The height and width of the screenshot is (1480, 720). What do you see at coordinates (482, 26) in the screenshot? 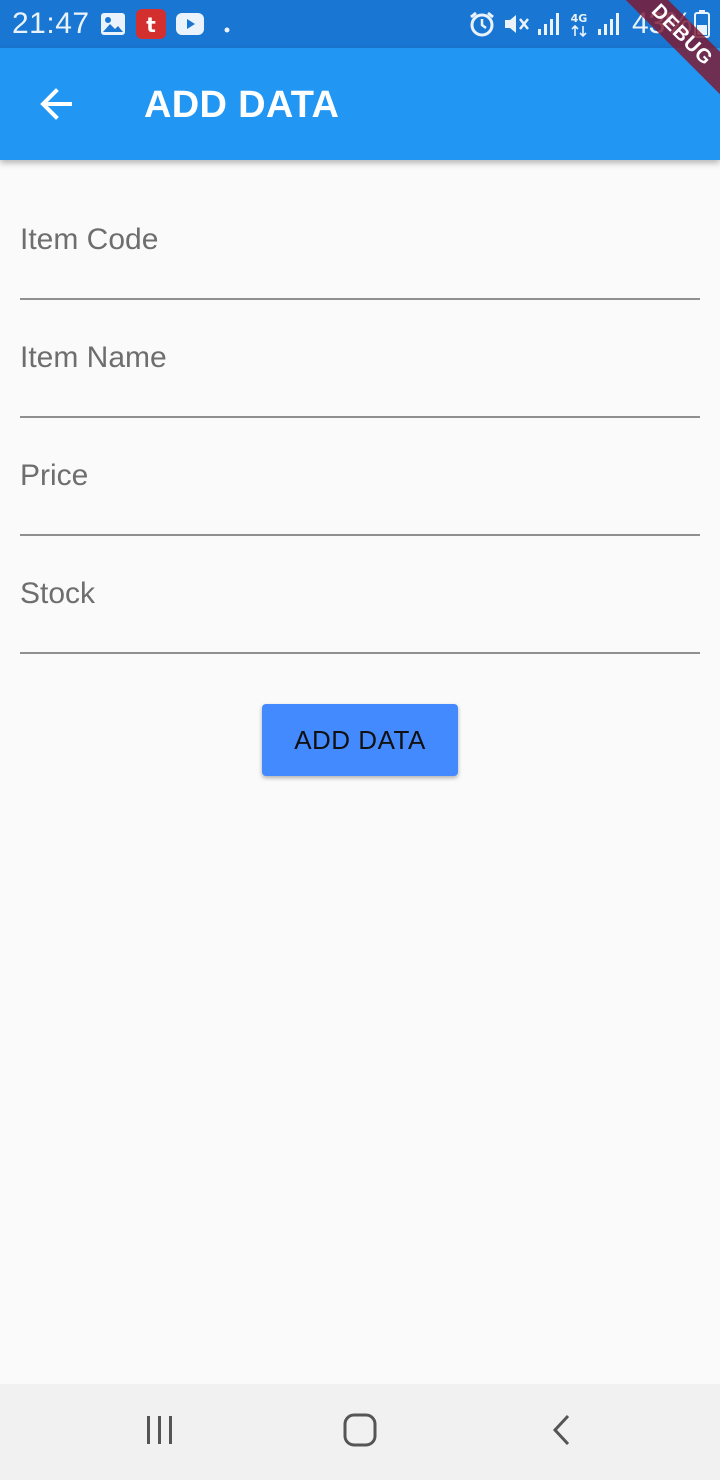
I see `alarm-icon` at bounding box center [482, 26].